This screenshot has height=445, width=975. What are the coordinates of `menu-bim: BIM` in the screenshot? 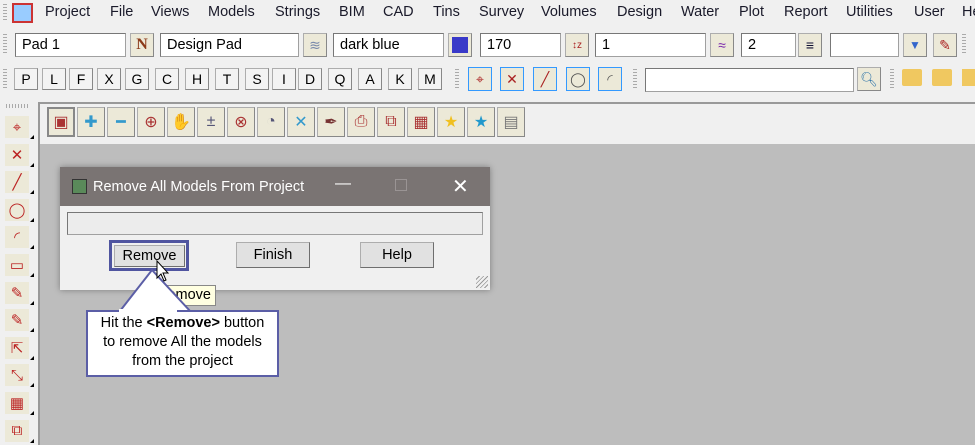 It's located at (352, 12).